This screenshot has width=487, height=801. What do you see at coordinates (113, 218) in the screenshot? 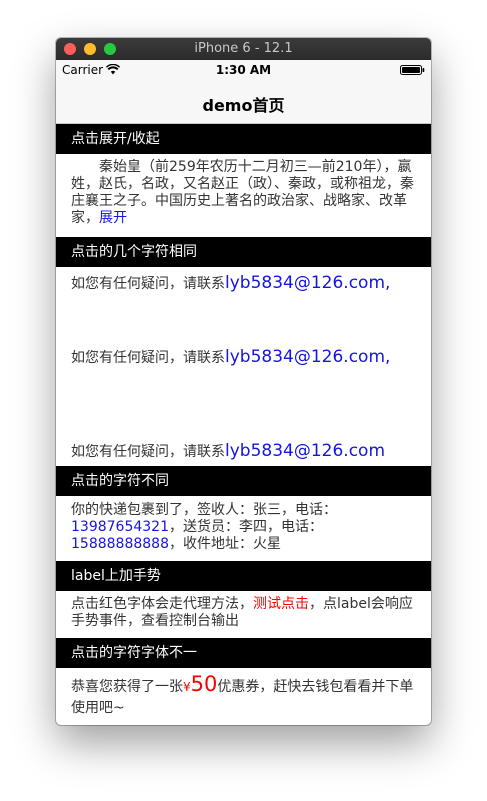
I see `expand-link: 展开` at bounding box center [113, 218].